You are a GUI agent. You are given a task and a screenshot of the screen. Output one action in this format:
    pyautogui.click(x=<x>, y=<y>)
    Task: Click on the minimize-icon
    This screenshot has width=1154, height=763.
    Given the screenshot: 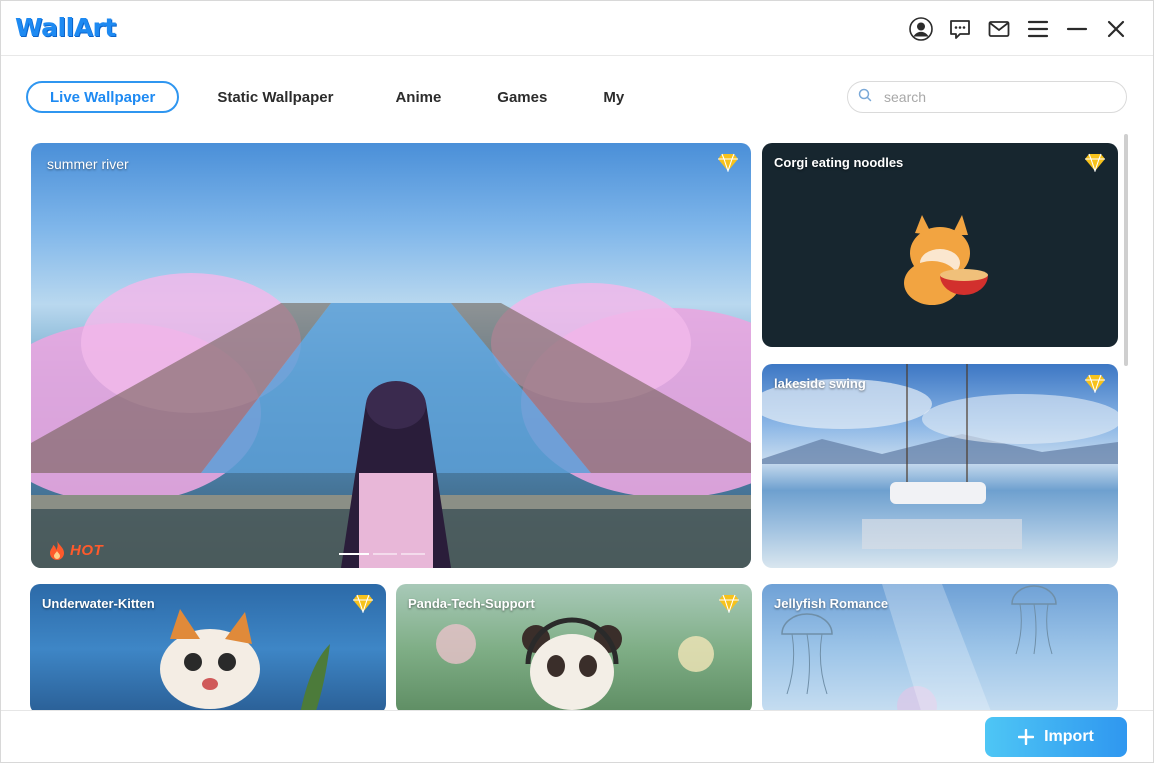 What is the action you would take?
    pyautogui.click(x=1077, y=29)
    